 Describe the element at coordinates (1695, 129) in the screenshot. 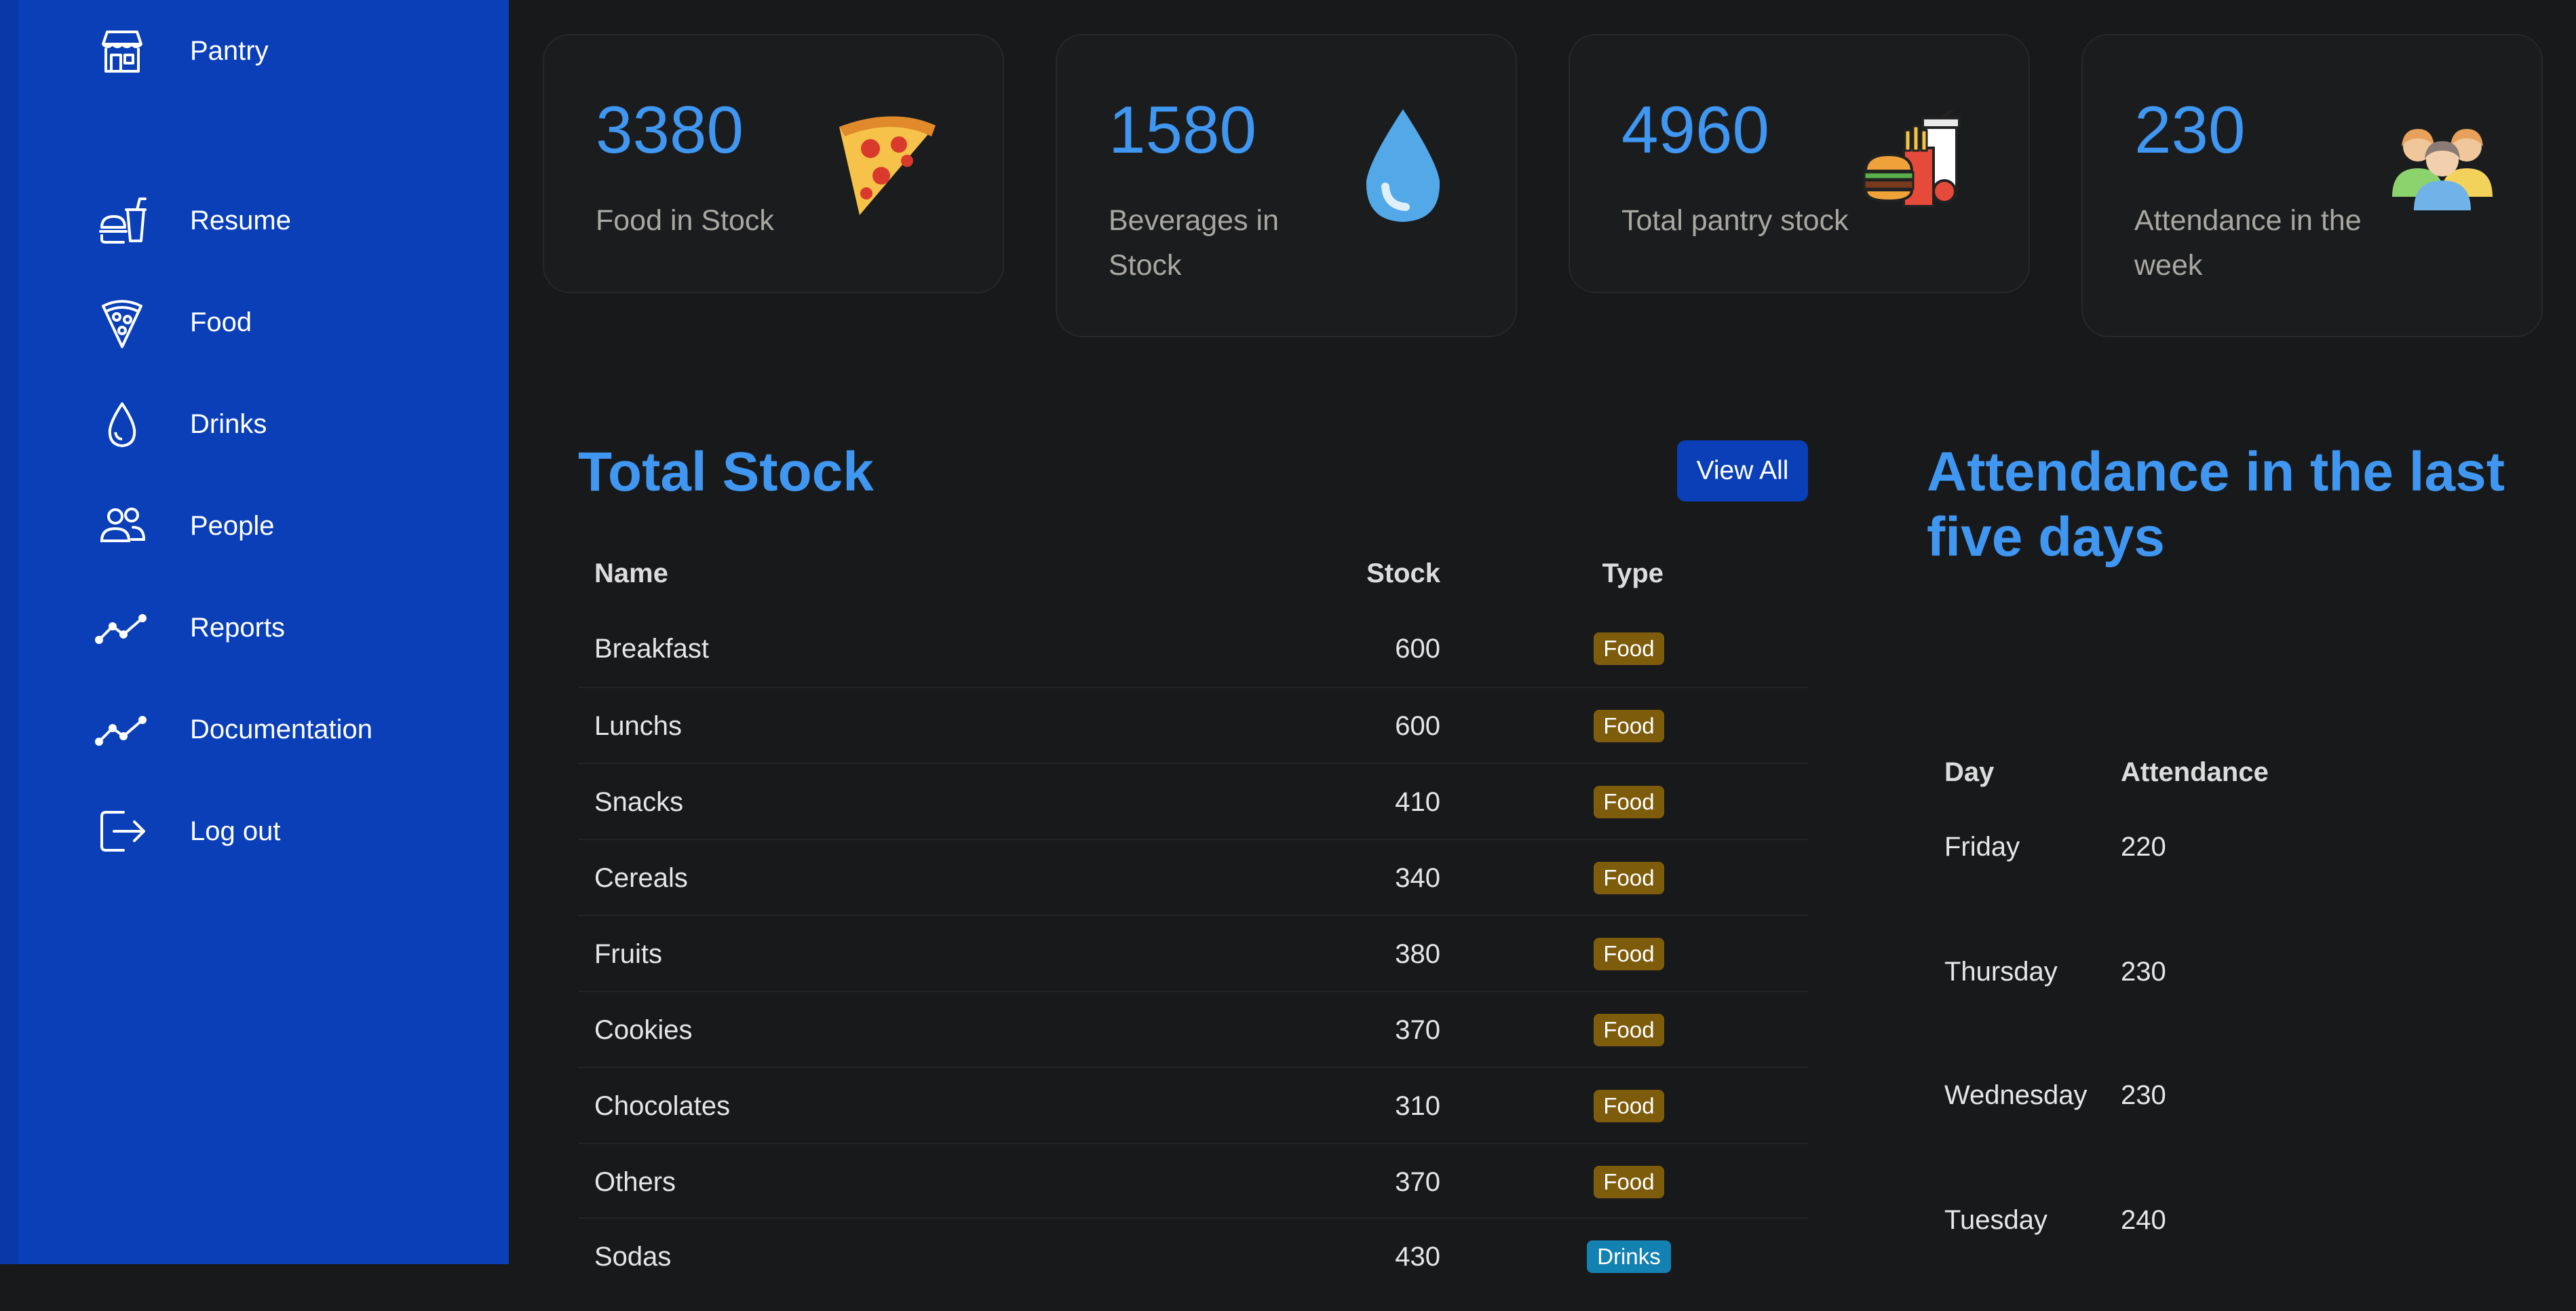

I see `card-value: 4960` at that location.